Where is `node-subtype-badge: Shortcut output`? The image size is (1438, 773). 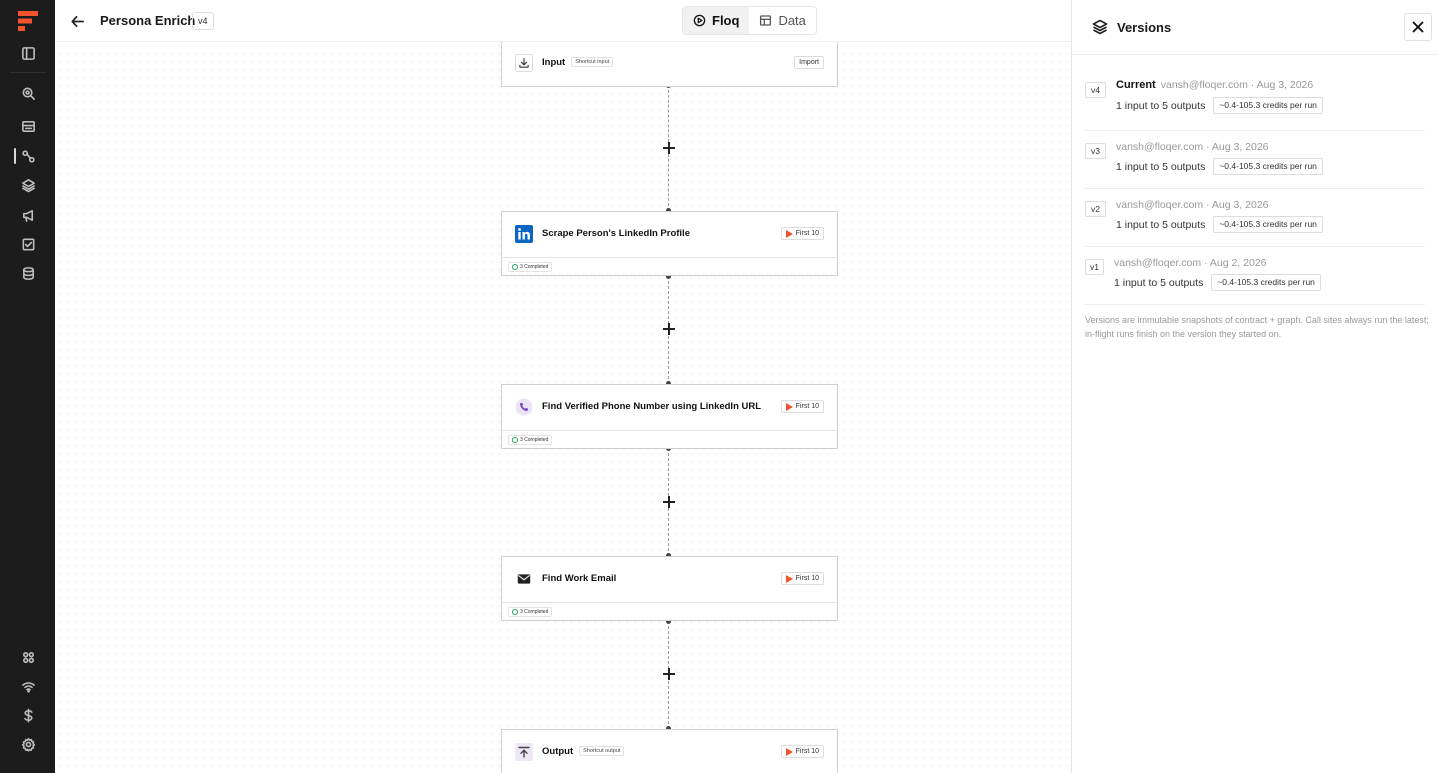
node-subtype-badge: Shortcut output is located at coordinates (602, 751).